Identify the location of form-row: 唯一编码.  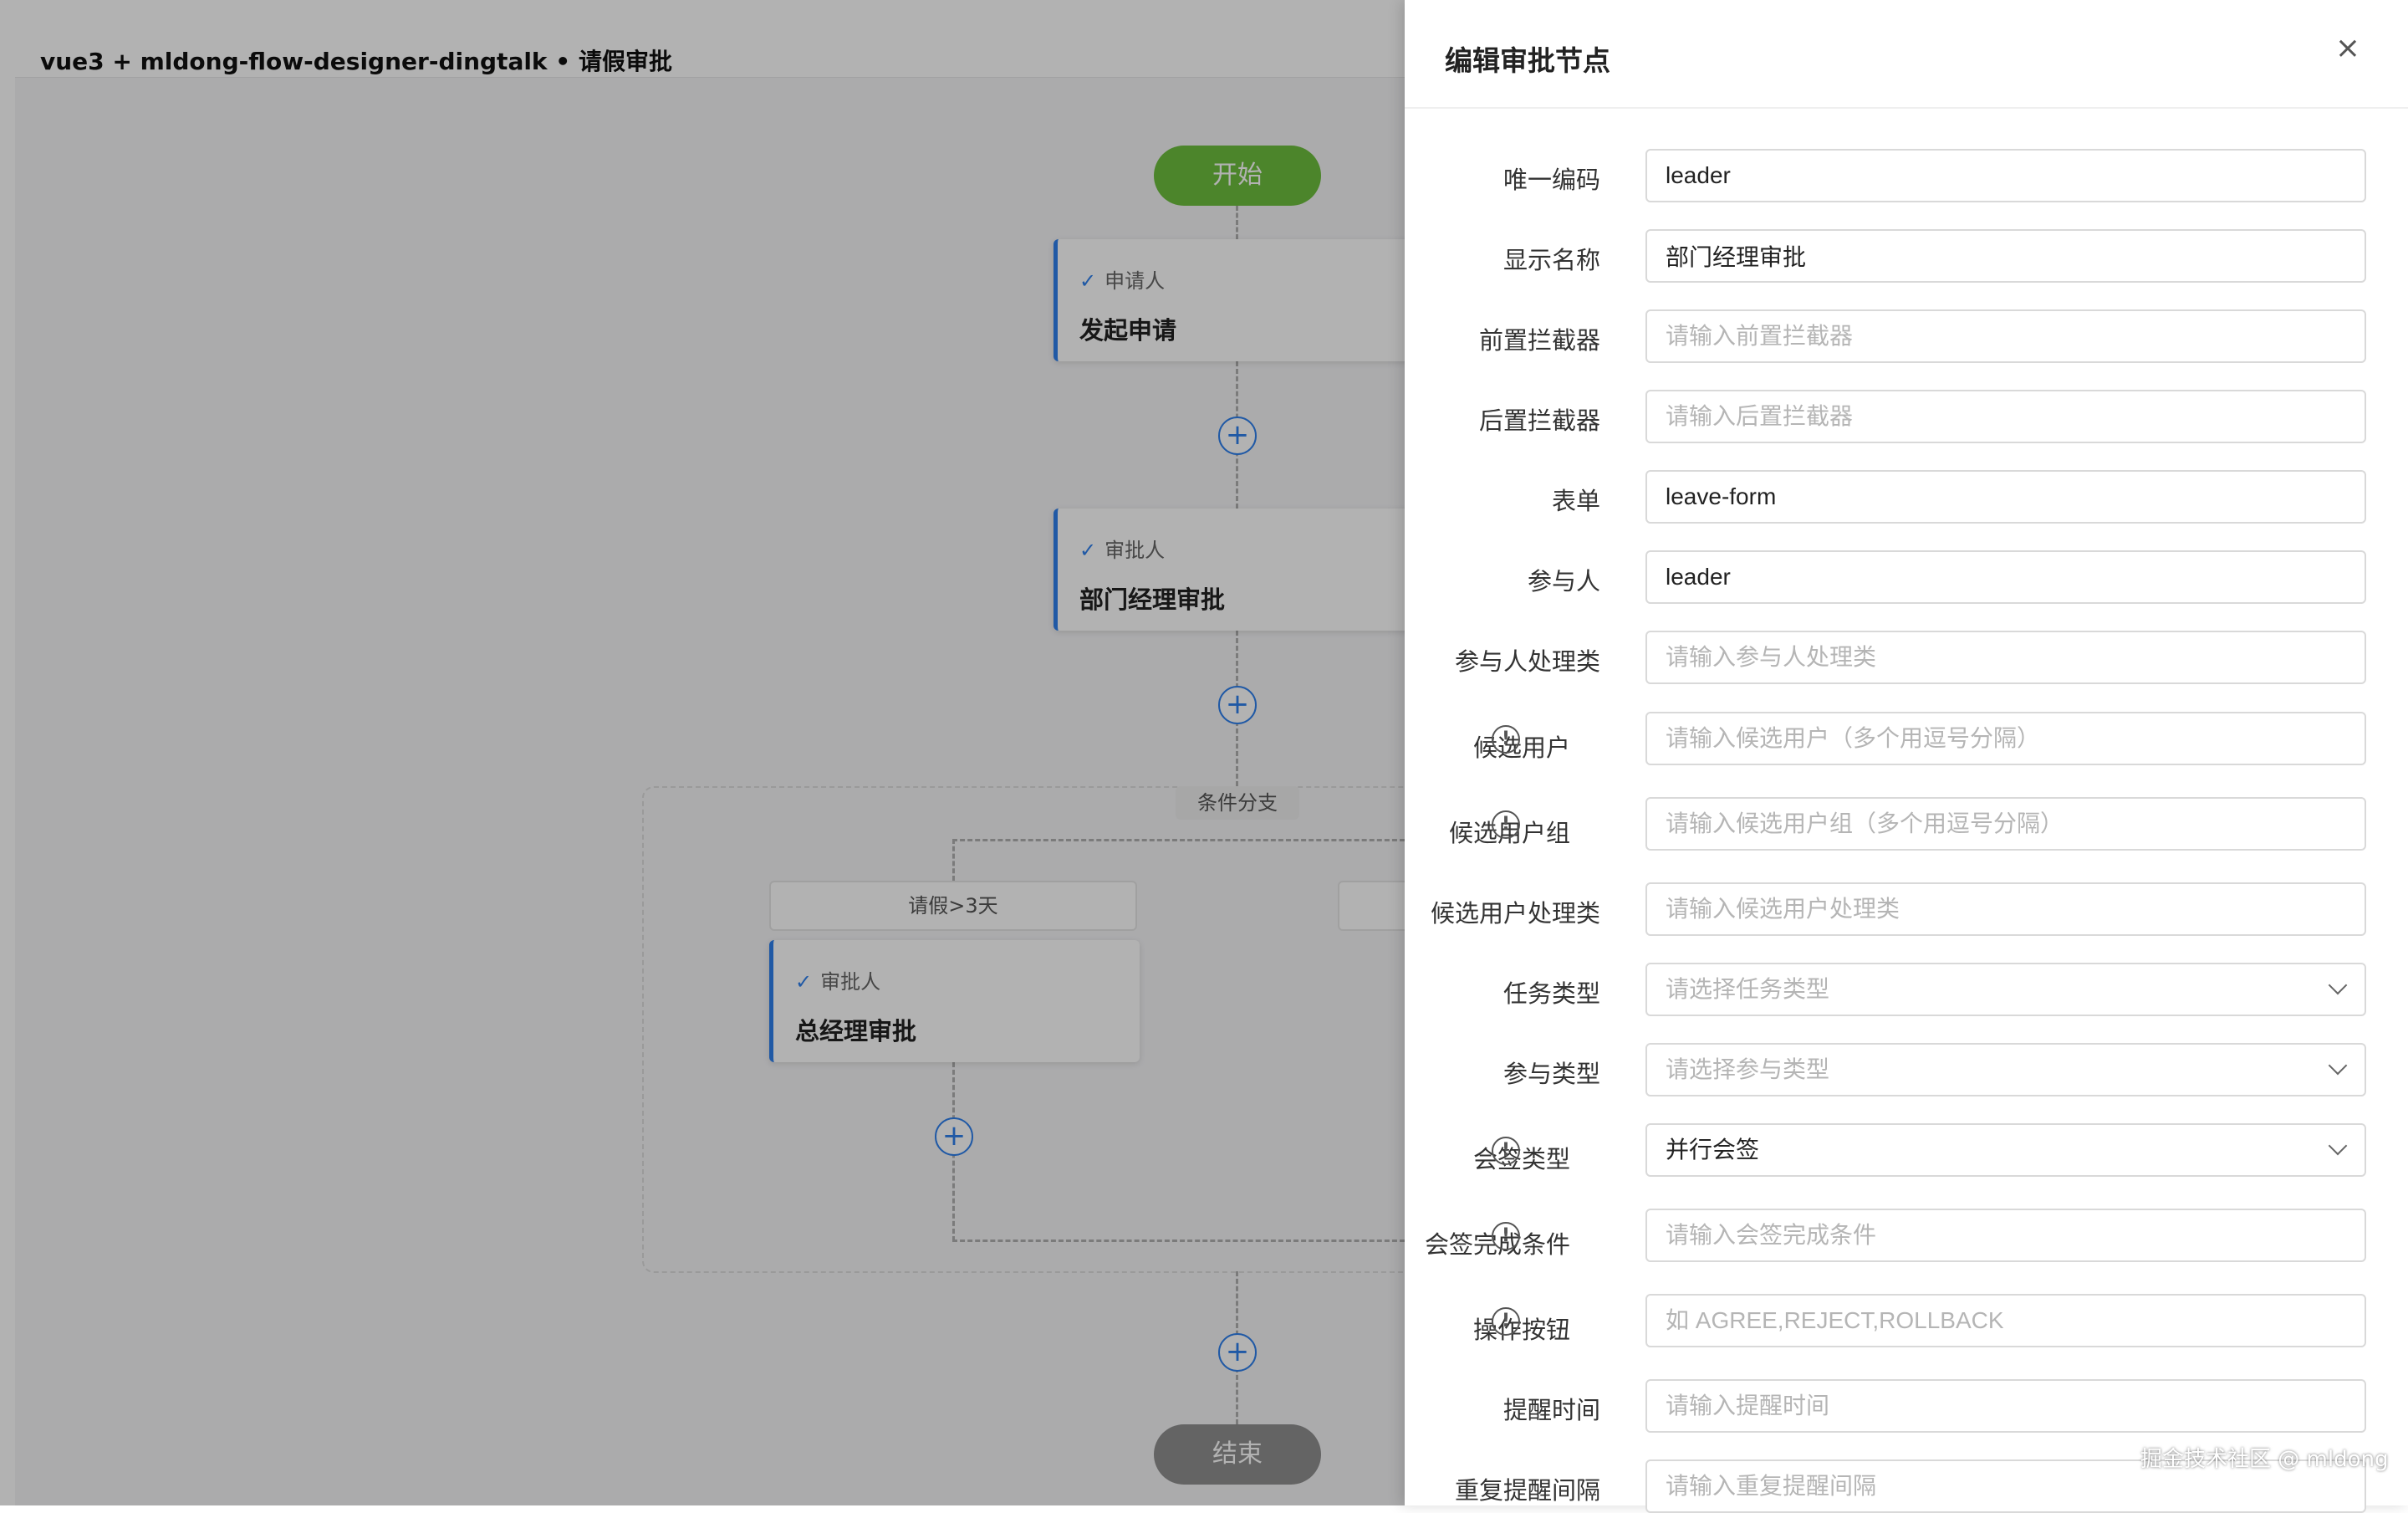
(1906, 175).